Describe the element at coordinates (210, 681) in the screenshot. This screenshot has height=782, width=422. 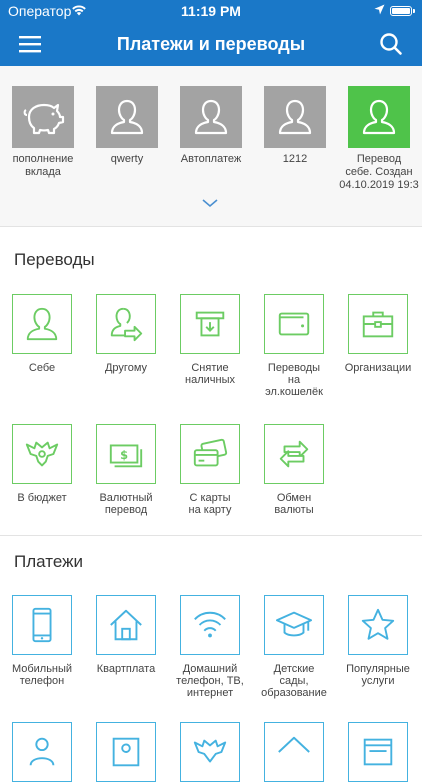
I see `tile-label: Домашний телефон, ТВ, интернет` at that location.